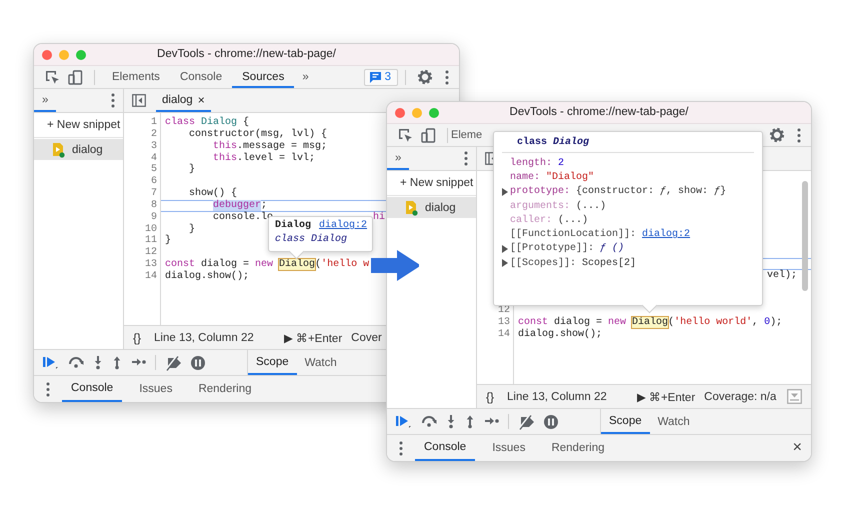 The width and height of the screenshot is (845, 531). I want to click on line-number: 5, so click(153, 170).